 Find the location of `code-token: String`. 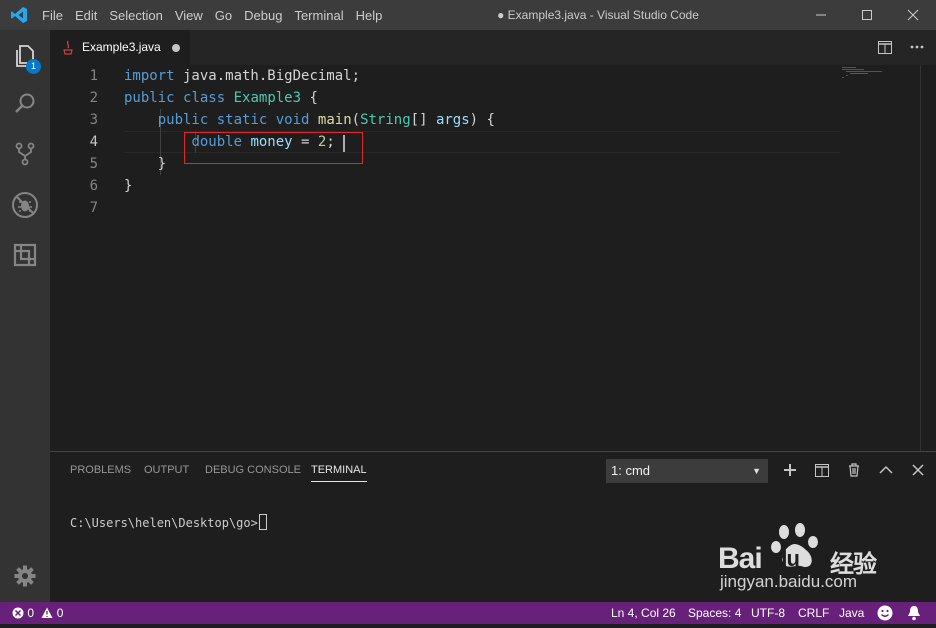

code-token: String is located at coordinates (385, 120).